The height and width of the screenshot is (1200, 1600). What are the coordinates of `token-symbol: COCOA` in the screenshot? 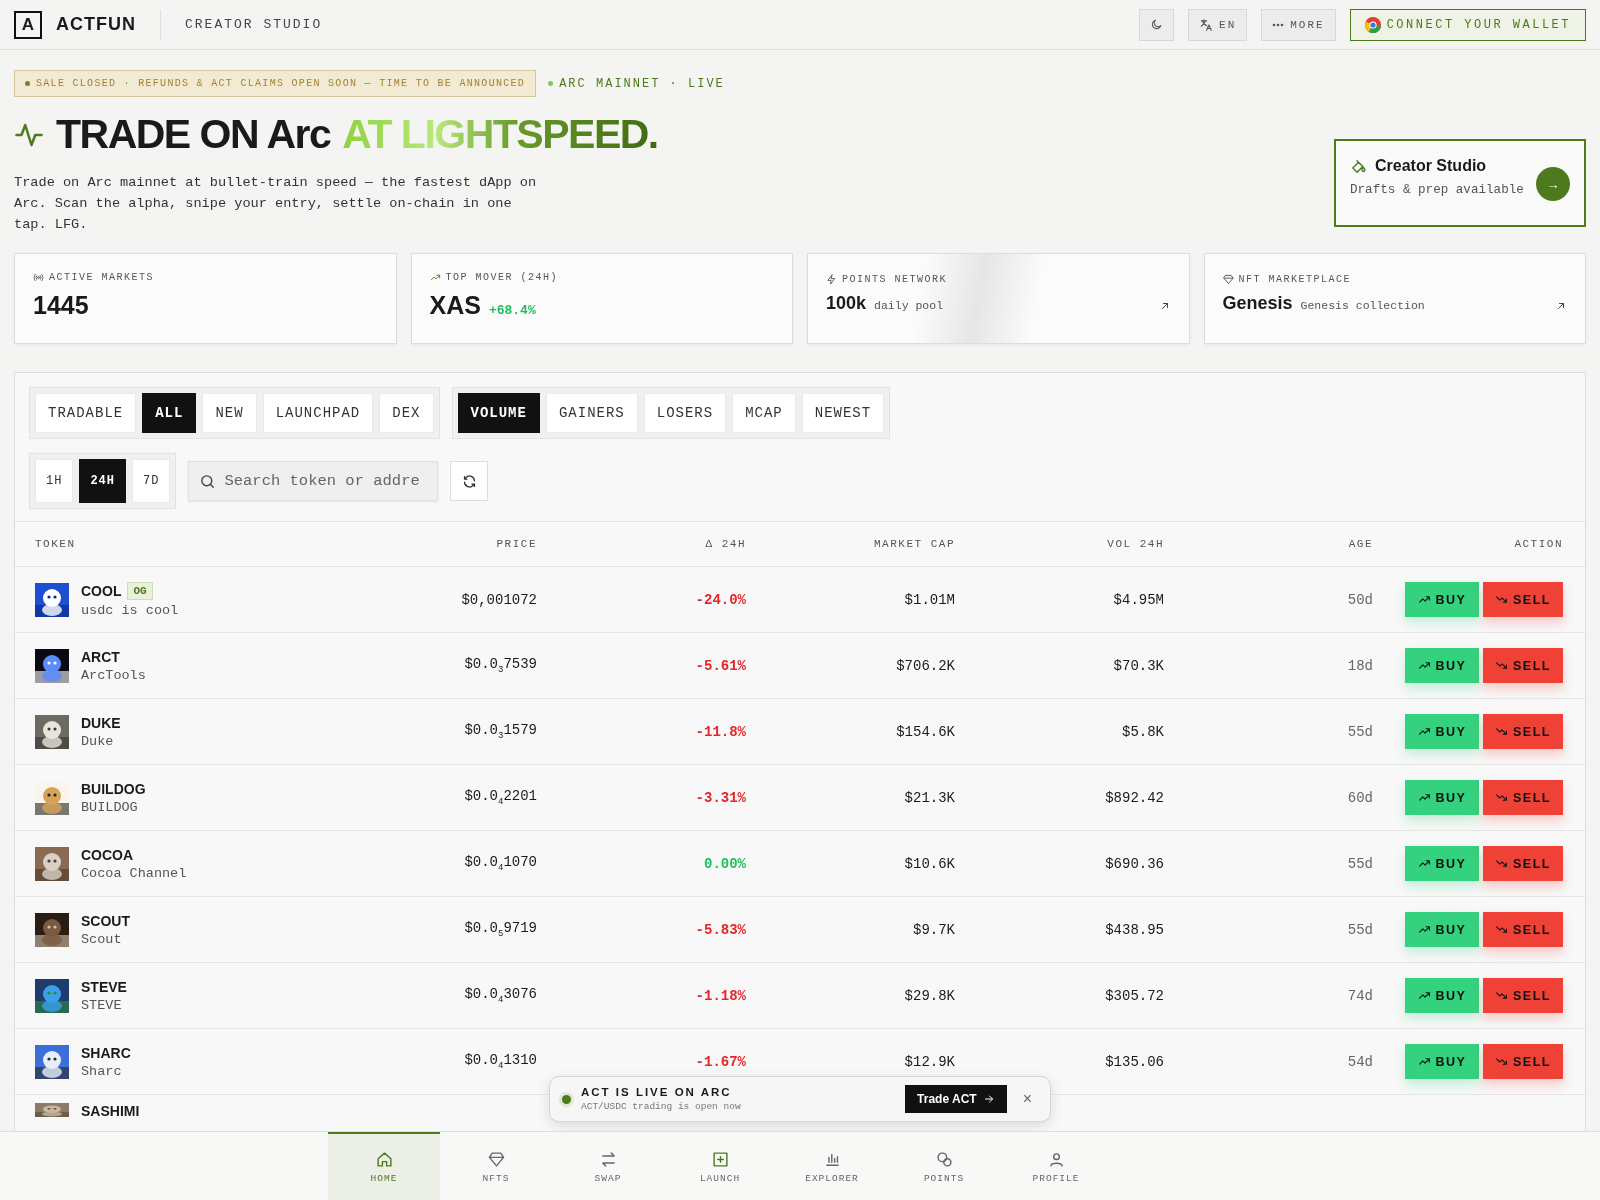 It's located at (107, 854).